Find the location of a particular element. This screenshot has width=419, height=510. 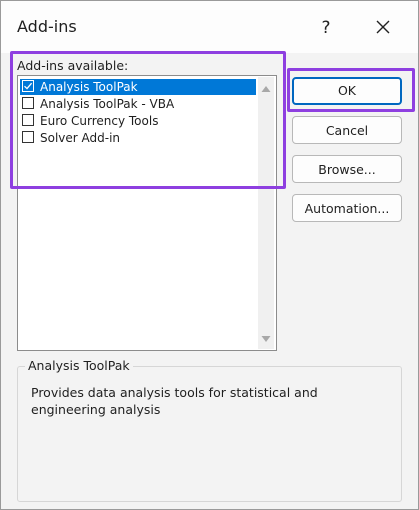

triangle-up-icon is located at coordinates (266, 89).